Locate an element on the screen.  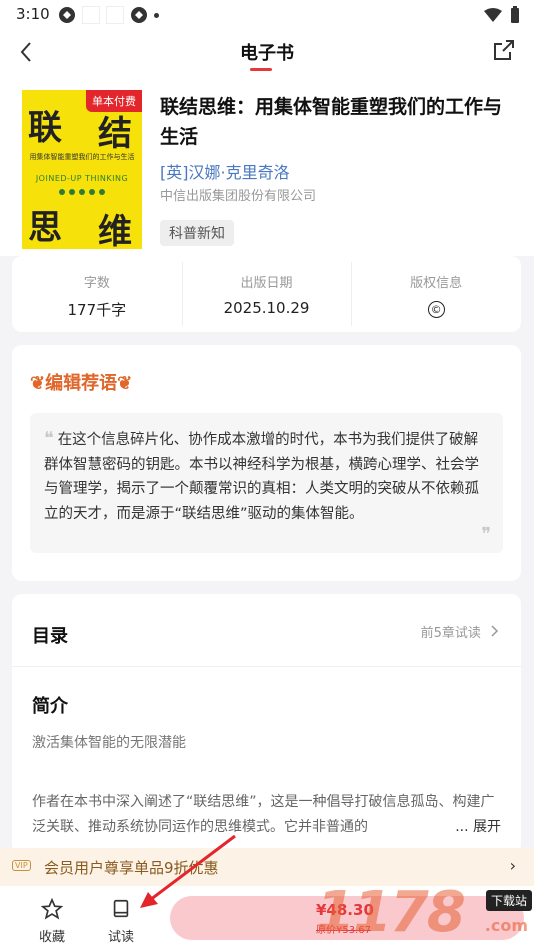
stat-label: 出版日期 is located at coordinates (266, 283).